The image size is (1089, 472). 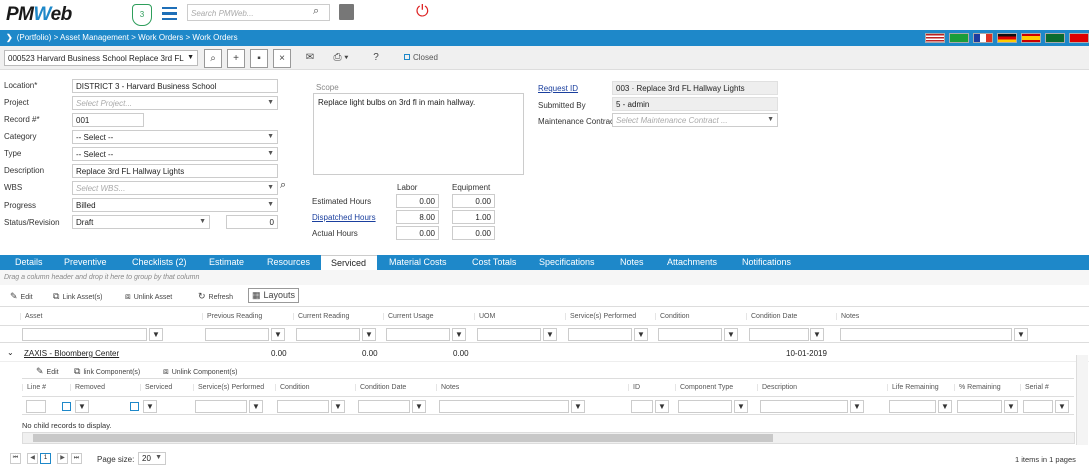 I want to click on closed-checkbox: Closed, so click(x=421, y=57).